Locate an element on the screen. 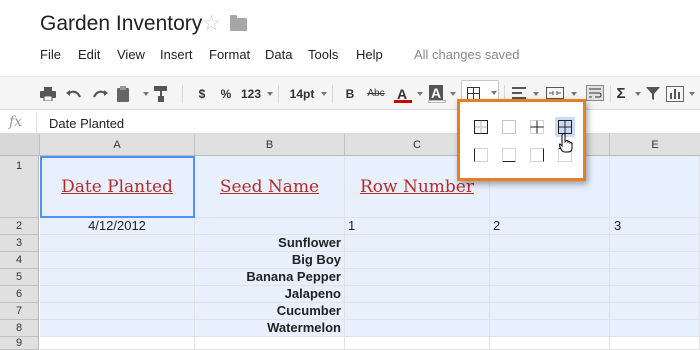 The width and height of the screenshot is (700, 350). more-chevron-icon is located at coordinates (692, 94).